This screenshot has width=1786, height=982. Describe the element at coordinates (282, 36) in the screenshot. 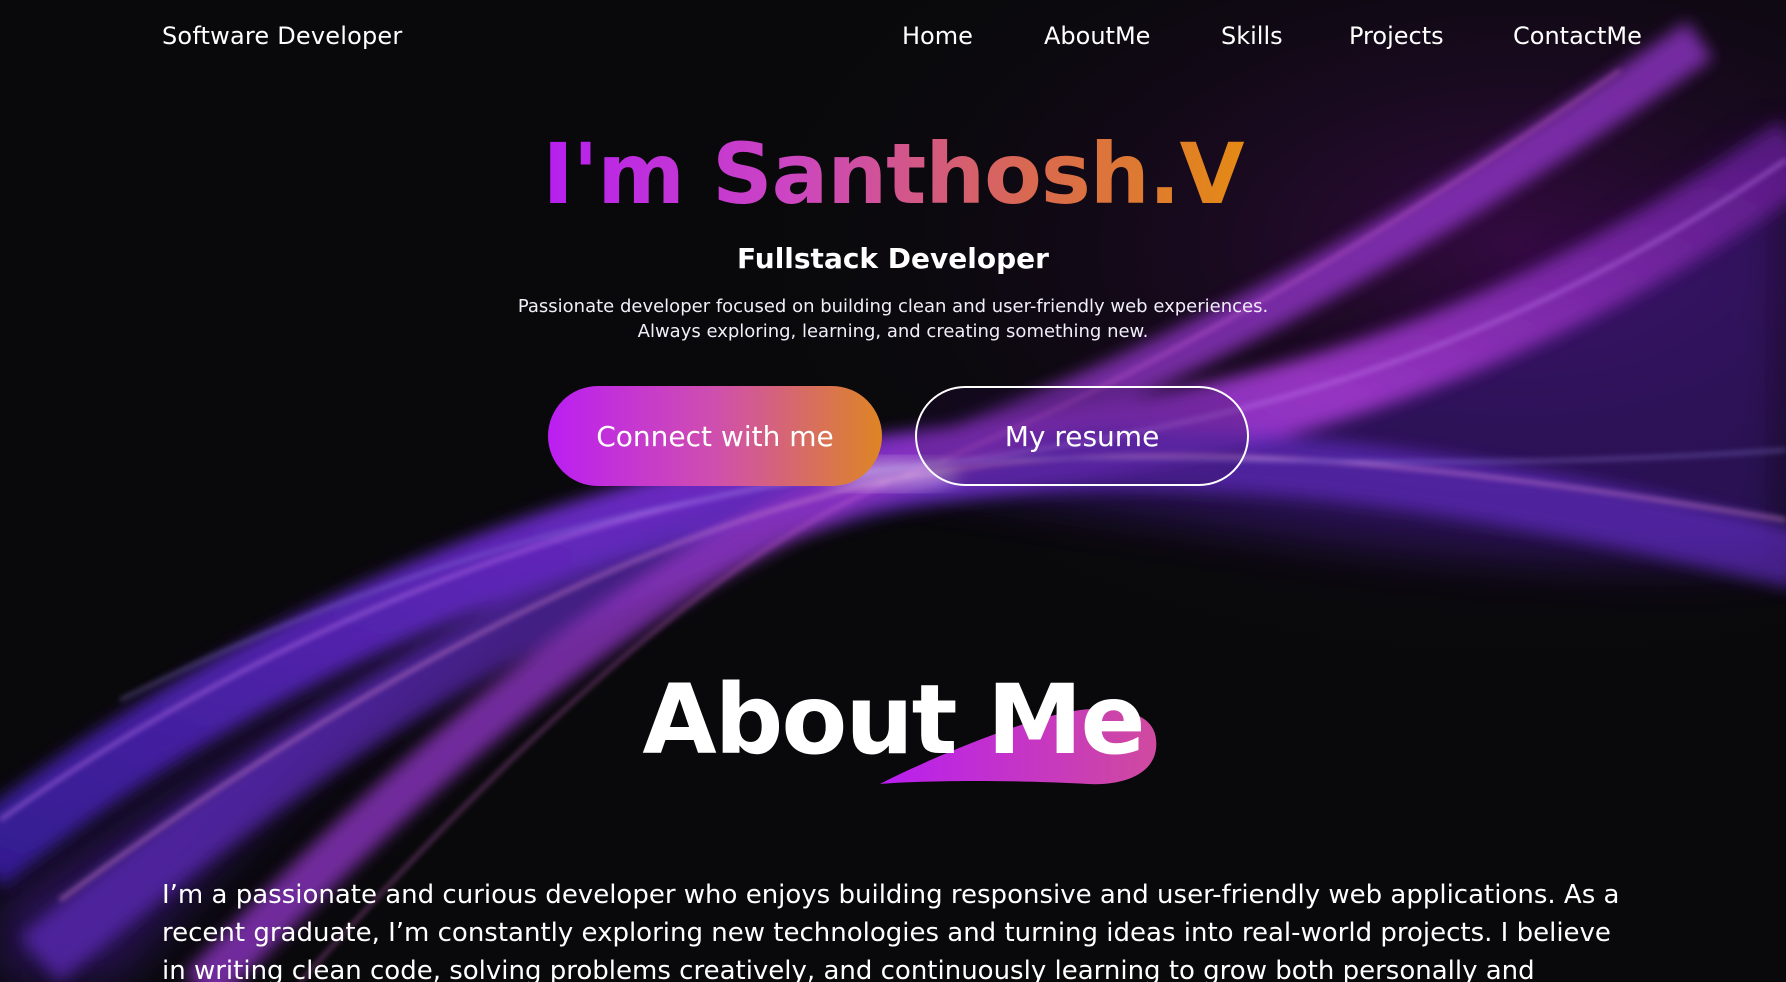

I see `brand-title: Software Developer` at that location.